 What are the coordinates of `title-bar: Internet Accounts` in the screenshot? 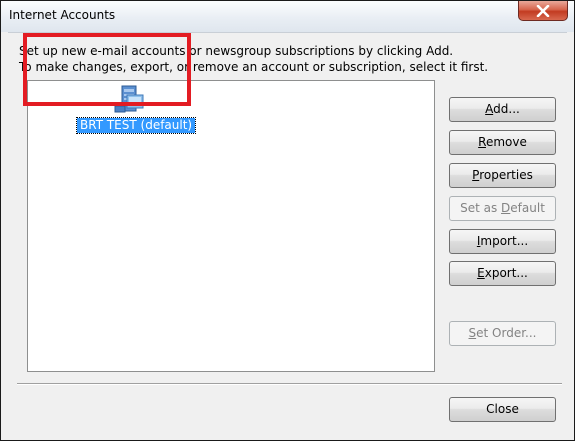 It's located at (287, 16).